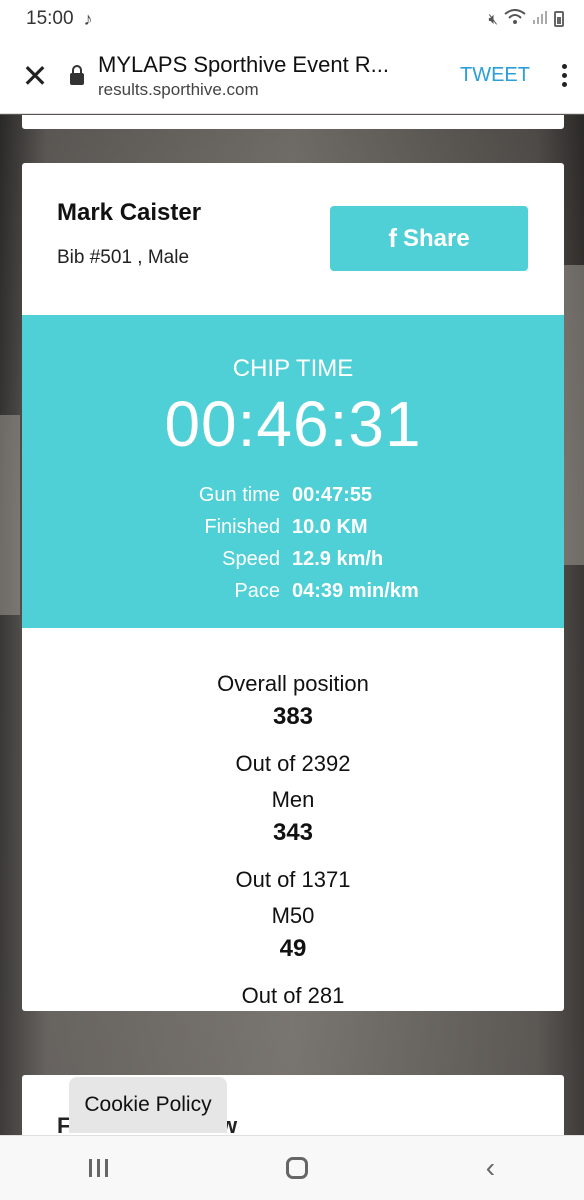 Image resolution: width=584 pixels, height=1200 pixels. Describe the element at coordinates (293, 763) in the screenshot. I see `position-out-of: Out of 2392` at that location.